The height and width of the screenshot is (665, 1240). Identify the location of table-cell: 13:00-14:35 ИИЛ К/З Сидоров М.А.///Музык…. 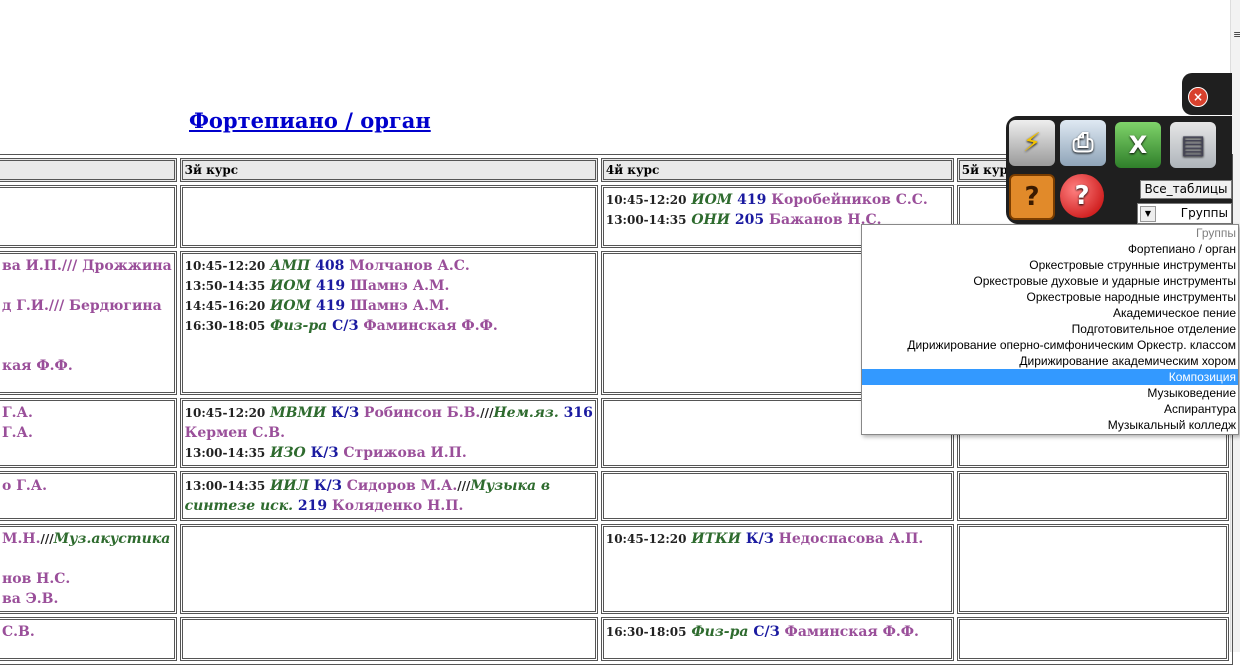
(388, 496).